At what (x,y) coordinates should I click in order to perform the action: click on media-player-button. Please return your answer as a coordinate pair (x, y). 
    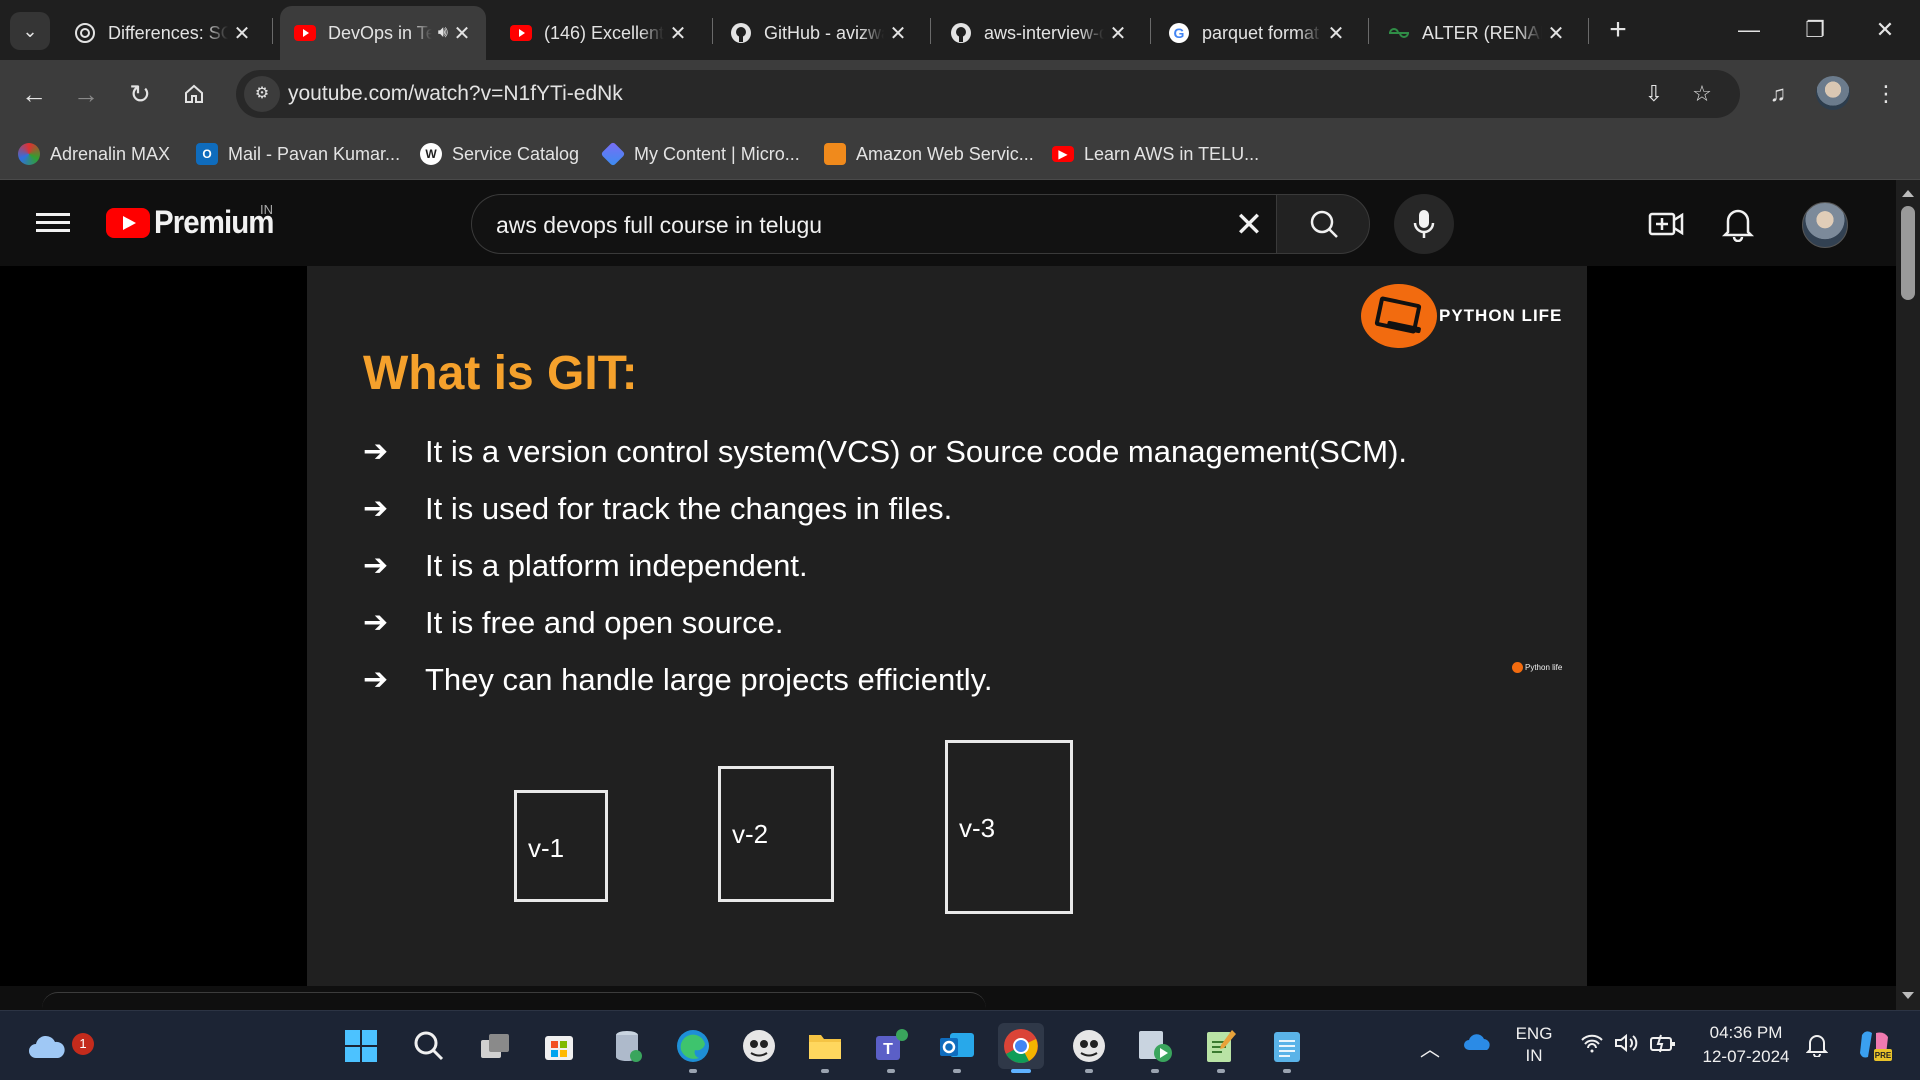
    Looking at the image, I should click on (1155, 1048).